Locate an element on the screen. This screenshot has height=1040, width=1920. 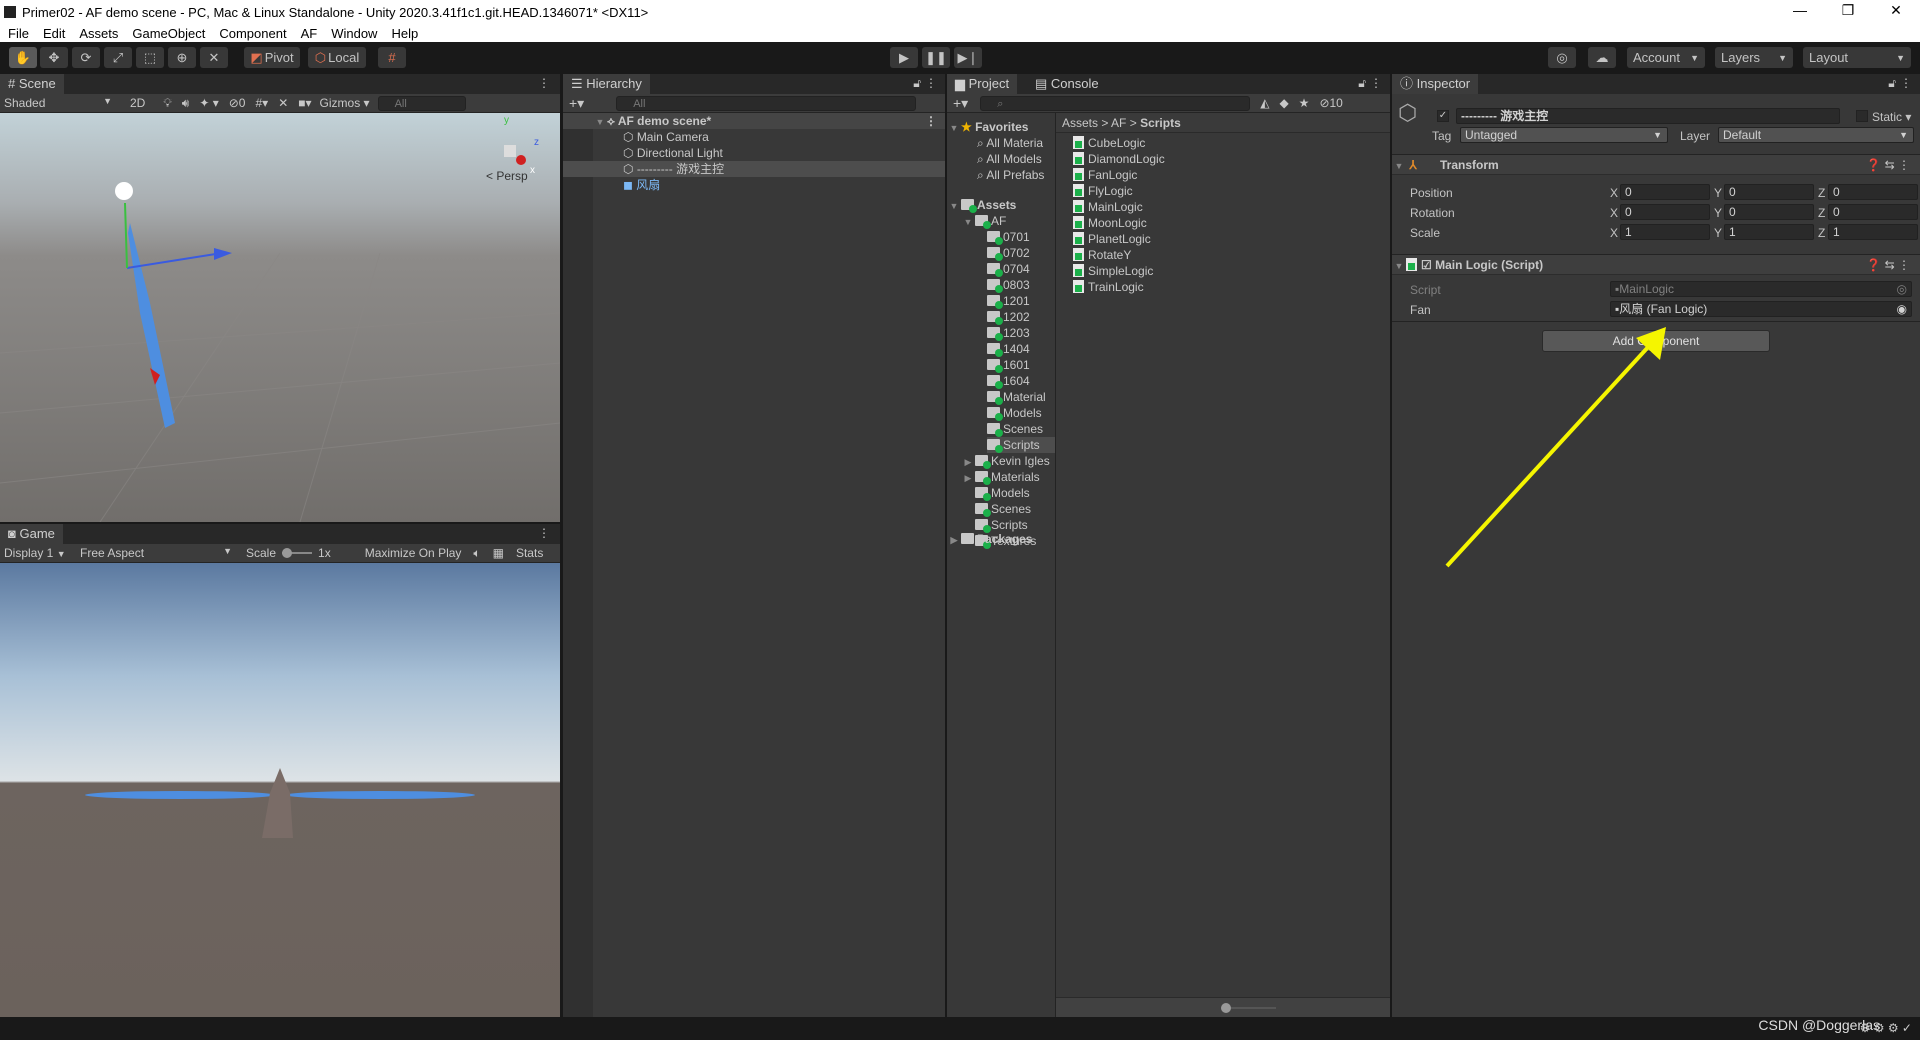
rotate-tool-icon: ⟳ is located at coordinates (86, 57).